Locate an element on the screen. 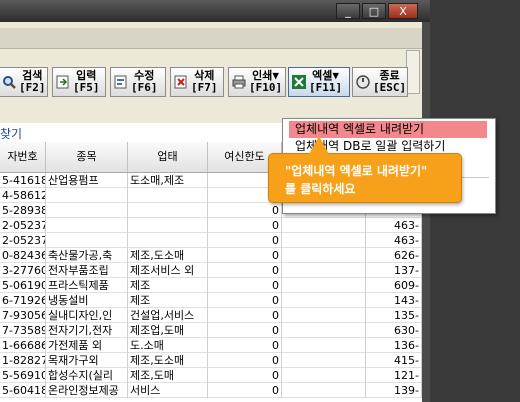  cell-biz: 서비스 is located at coordinates (168, 390).